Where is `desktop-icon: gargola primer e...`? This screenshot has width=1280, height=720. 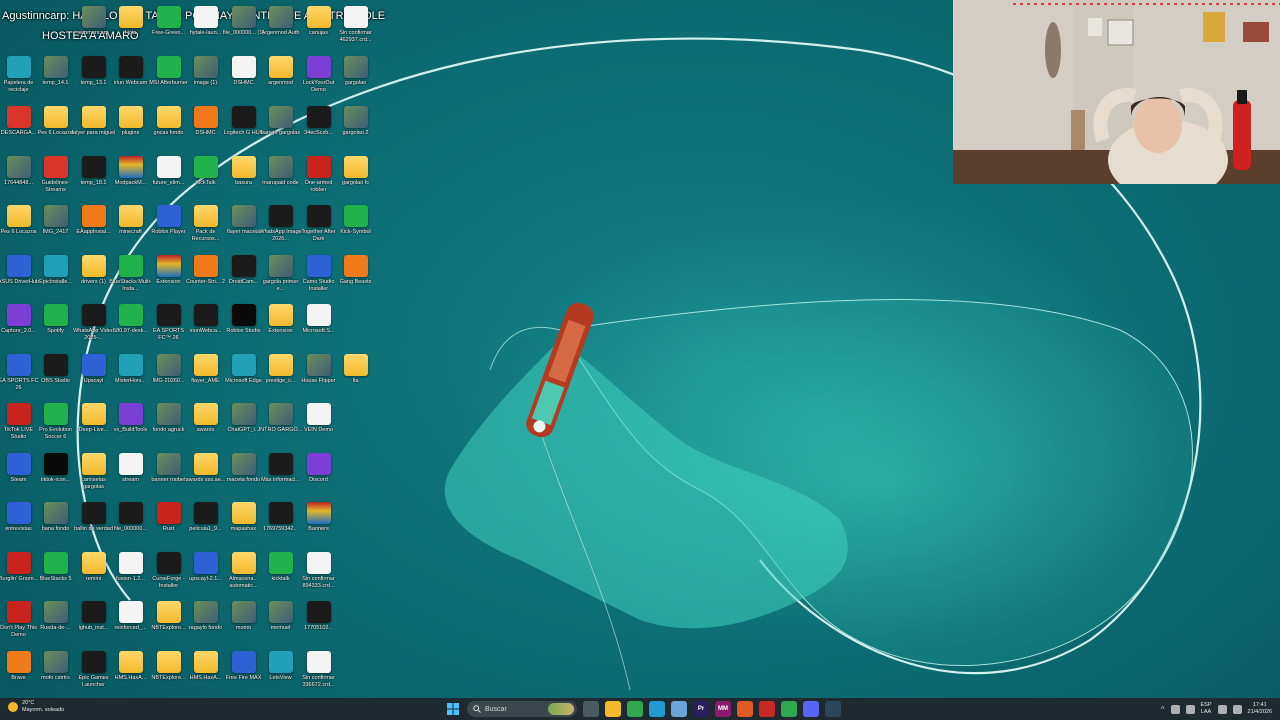 desktop-icon: gargola primer e... is located at coordinates (280, 274).